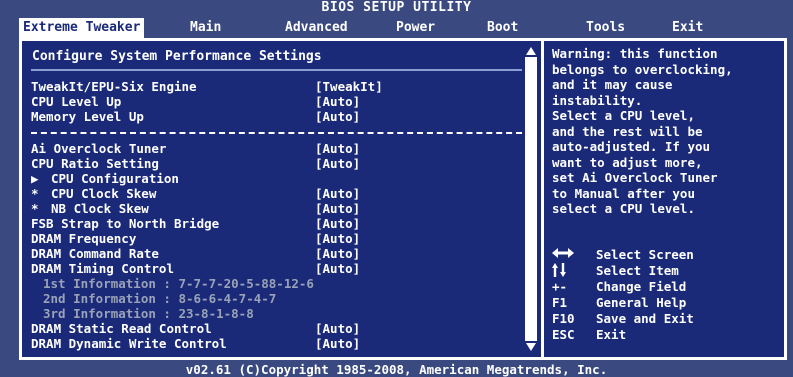  What do you see at coordinates (531, 51) in the screenshot?
I see `scroll-up-arrow-icon` at bounding box center [531, 51].